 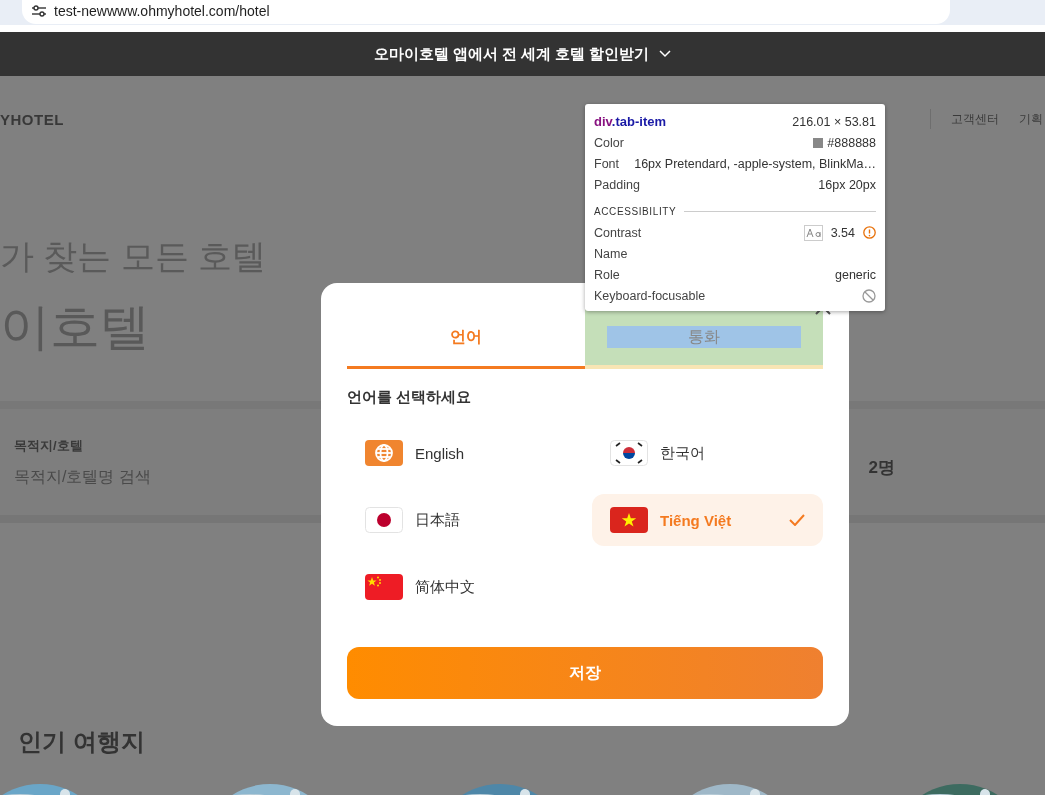 What do you see at coordinates (611, 253) in the screenshot?
I see `property-label: Name` at bounding box center [611, 253].